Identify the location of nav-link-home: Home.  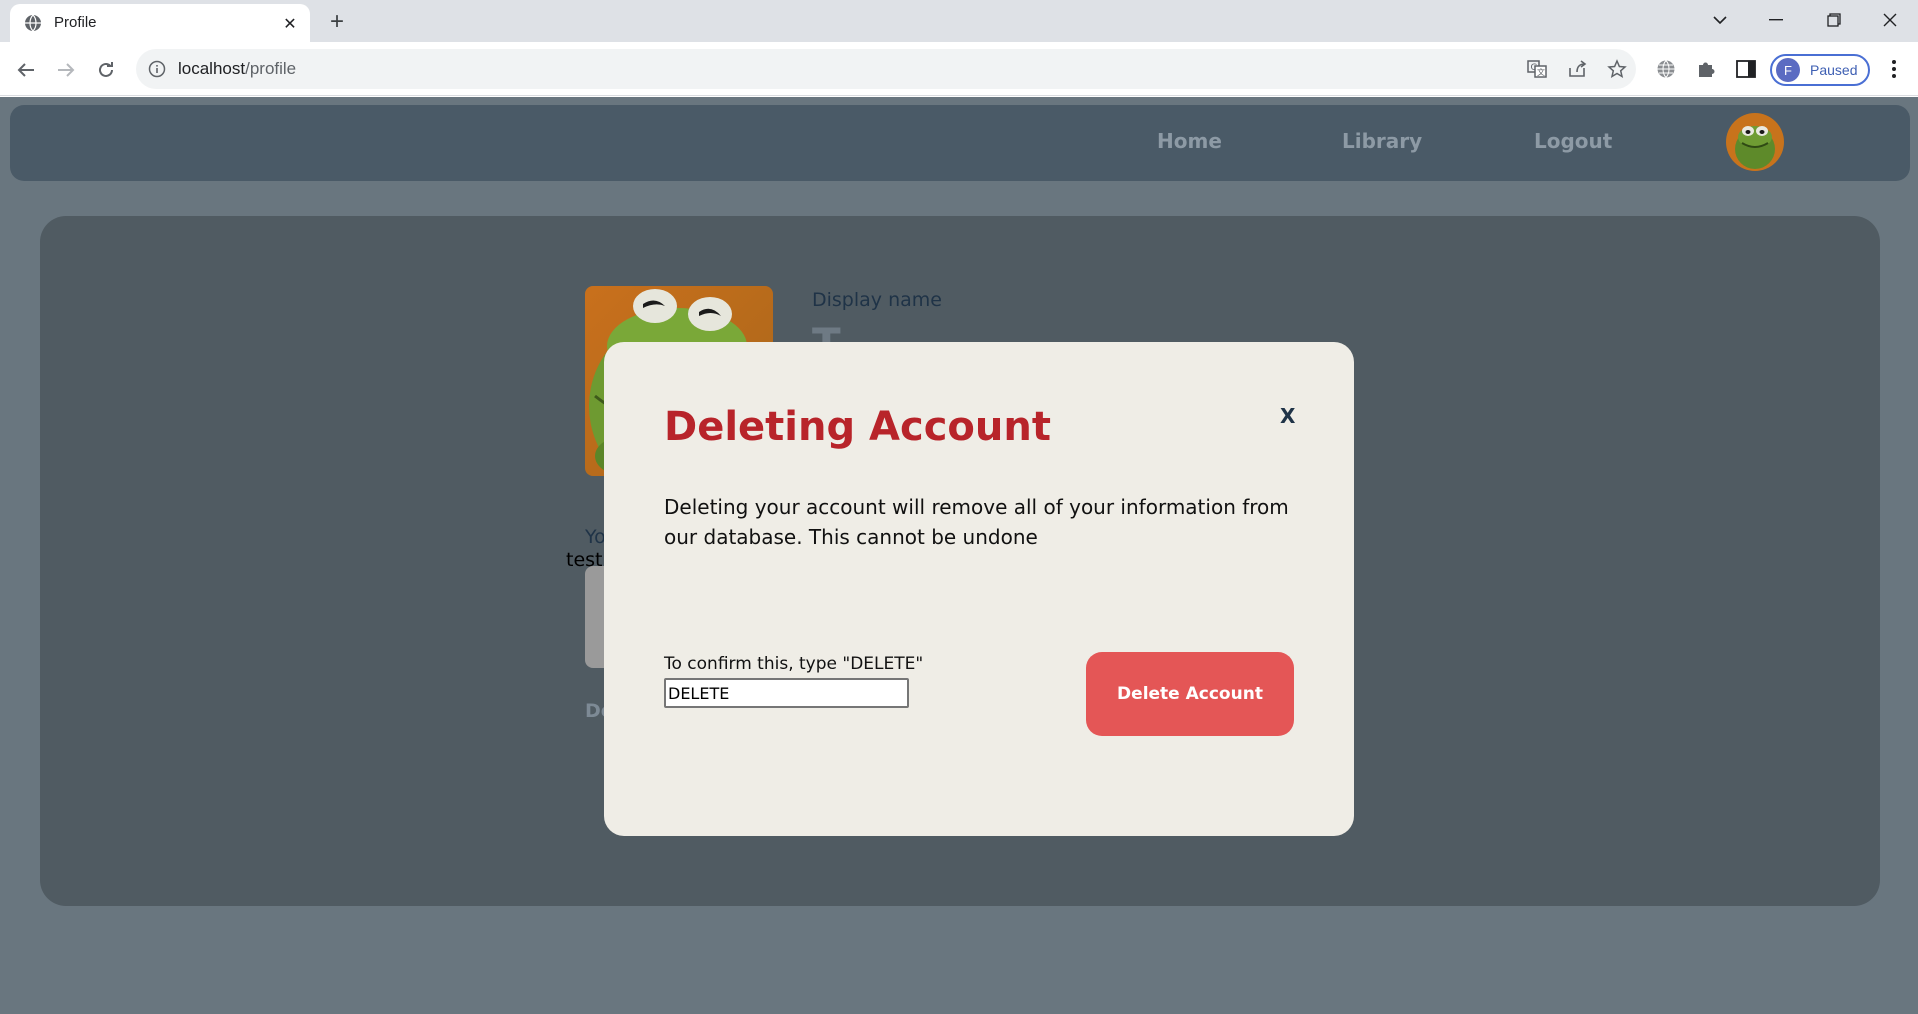
(1189, 141).